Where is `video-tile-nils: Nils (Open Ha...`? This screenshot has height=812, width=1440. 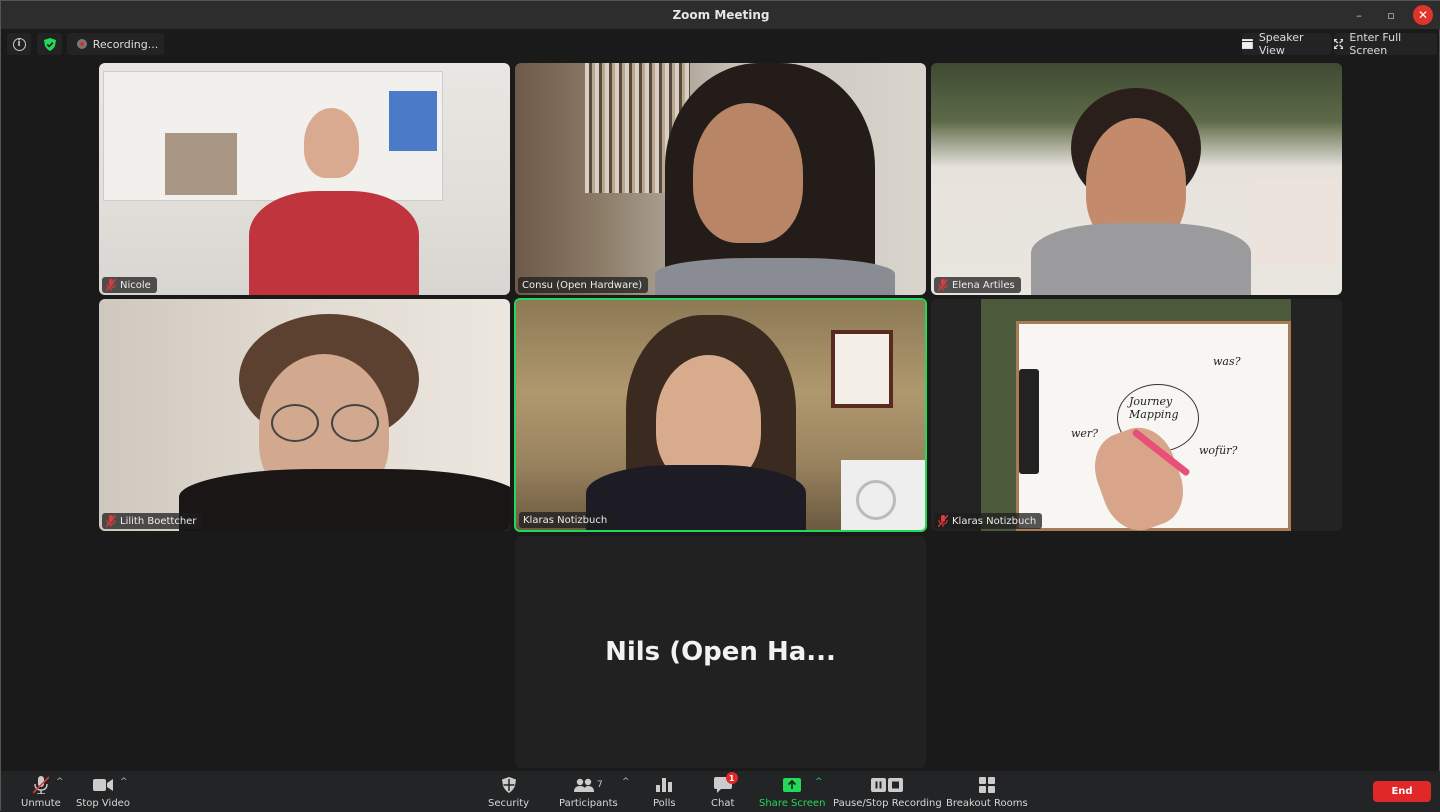 video-tile-nils: Nils (Open Ha... is located at coordinates (720, 652).